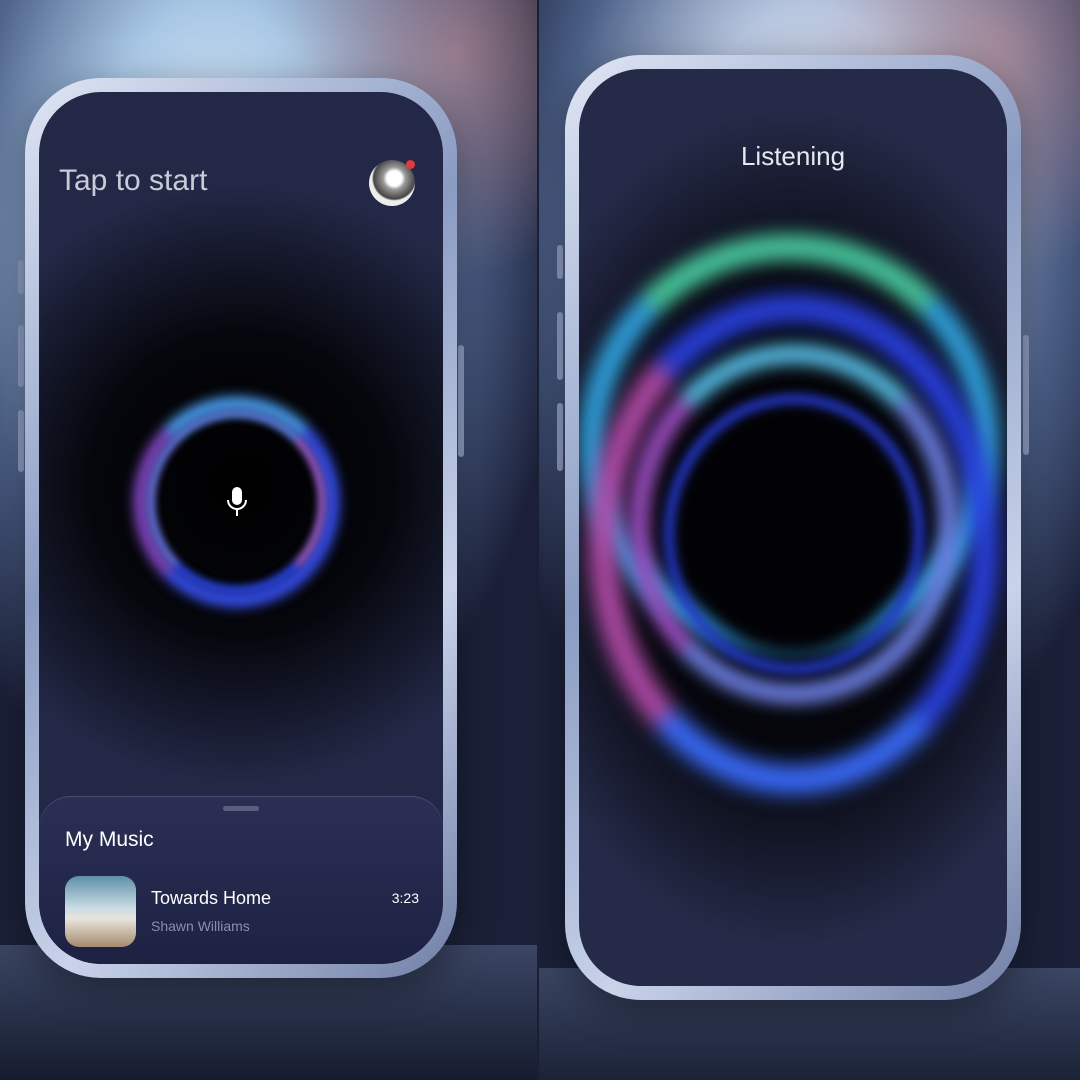  I want to click on page-title: Tap to start, so click(133, 180).